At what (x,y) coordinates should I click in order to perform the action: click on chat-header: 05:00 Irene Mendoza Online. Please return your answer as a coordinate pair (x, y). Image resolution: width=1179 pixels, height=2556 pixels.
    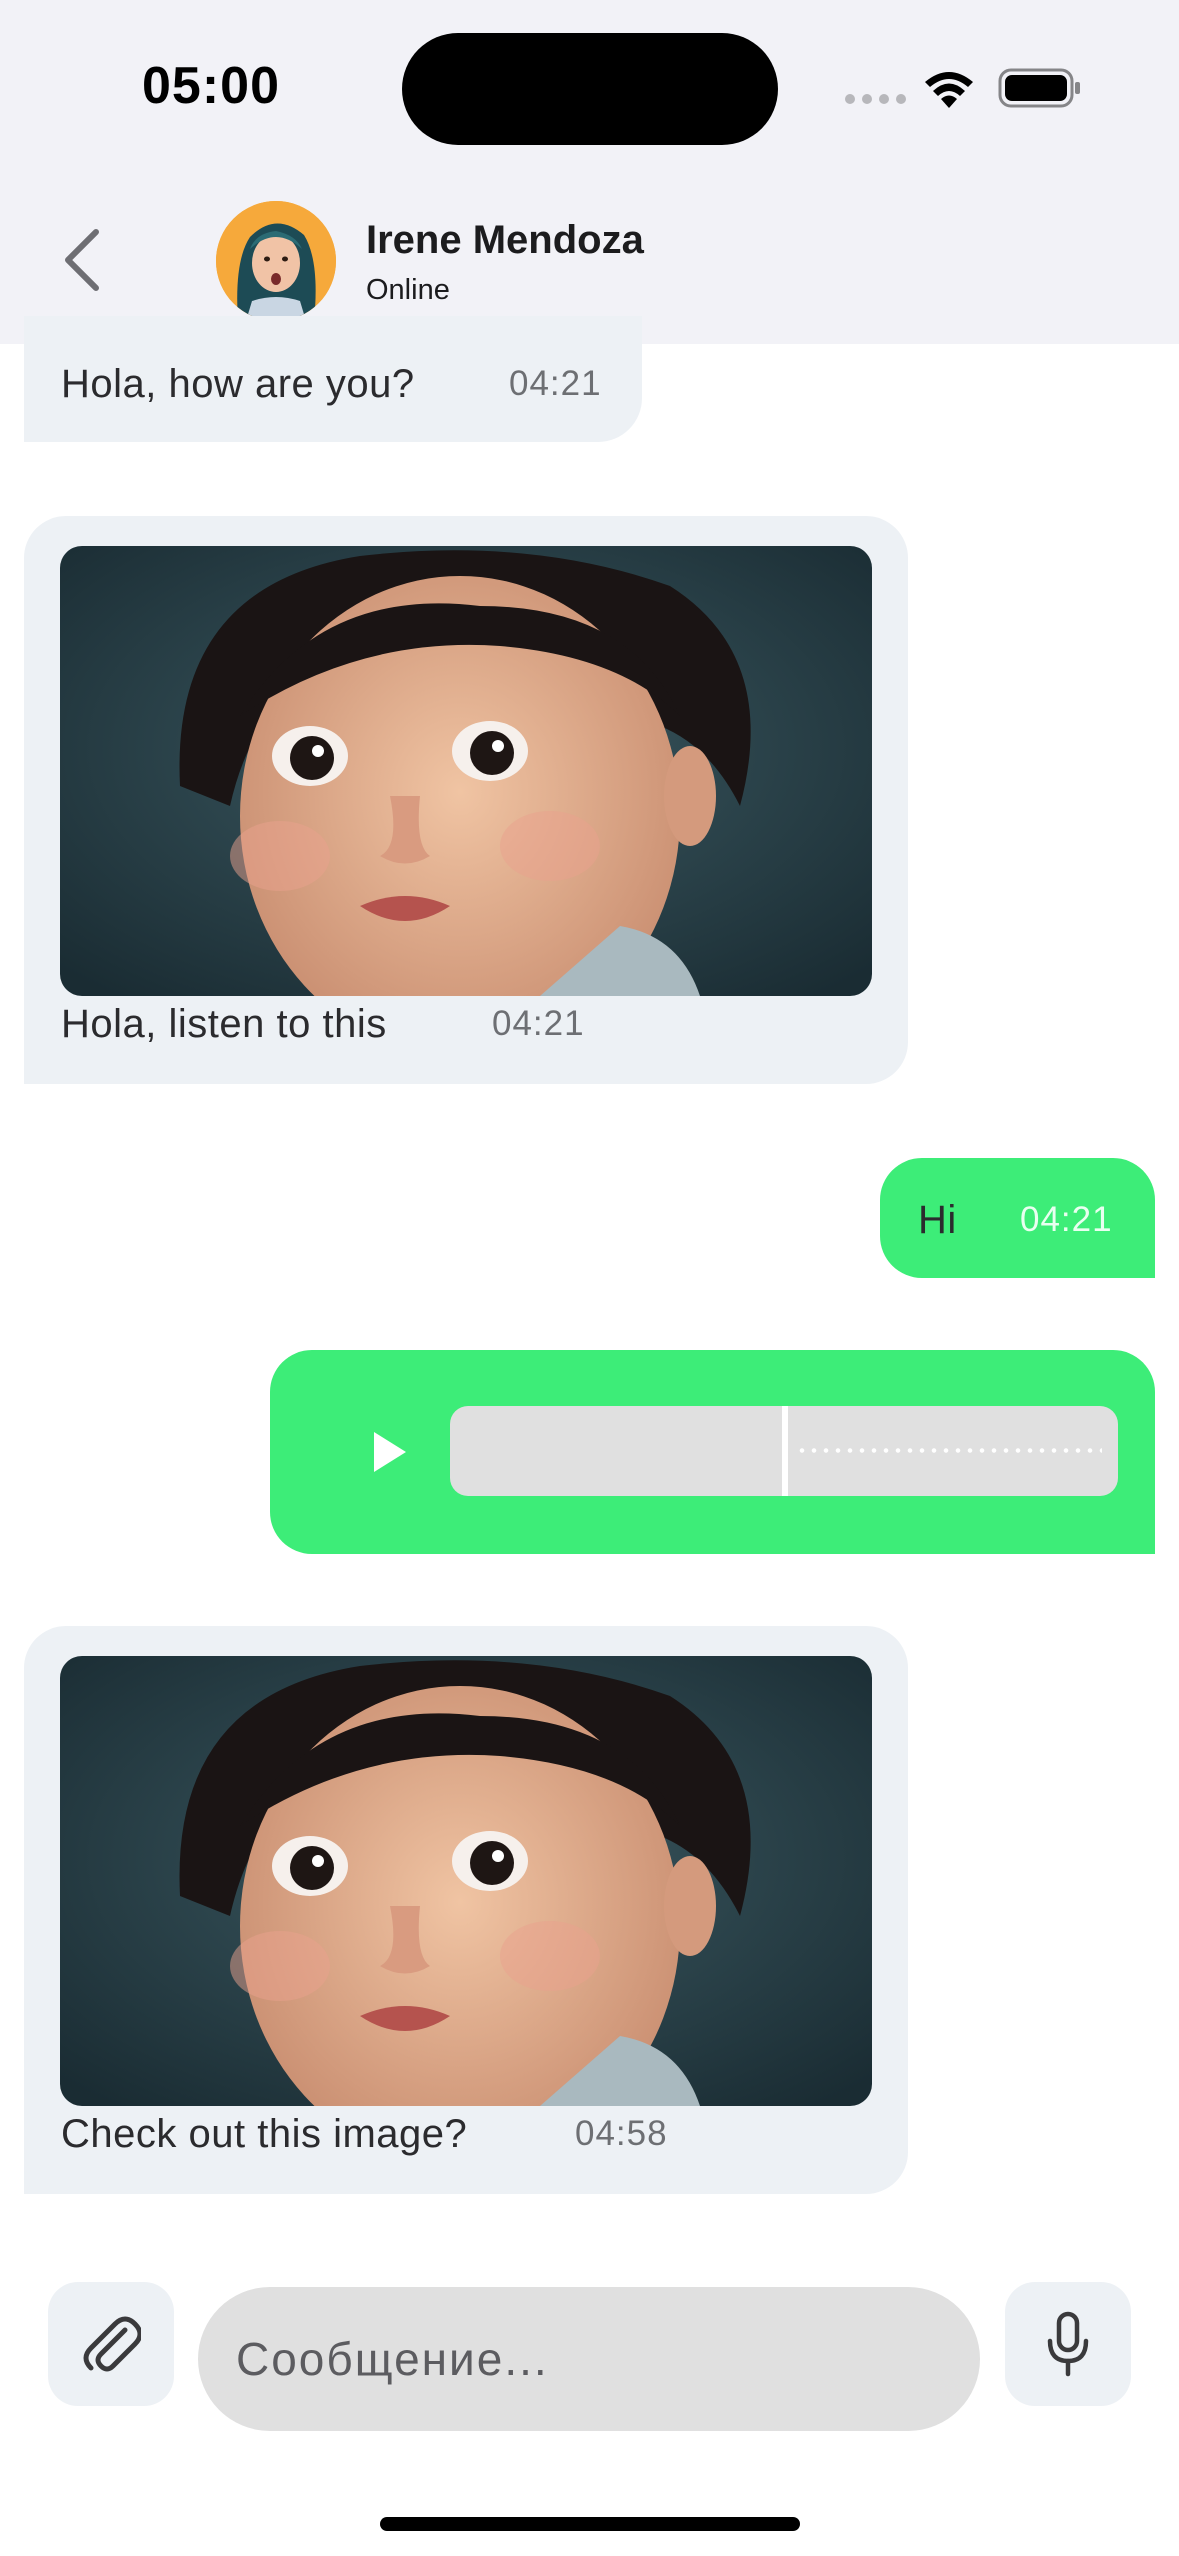
    Looking at the image, I should click on (589, 172).